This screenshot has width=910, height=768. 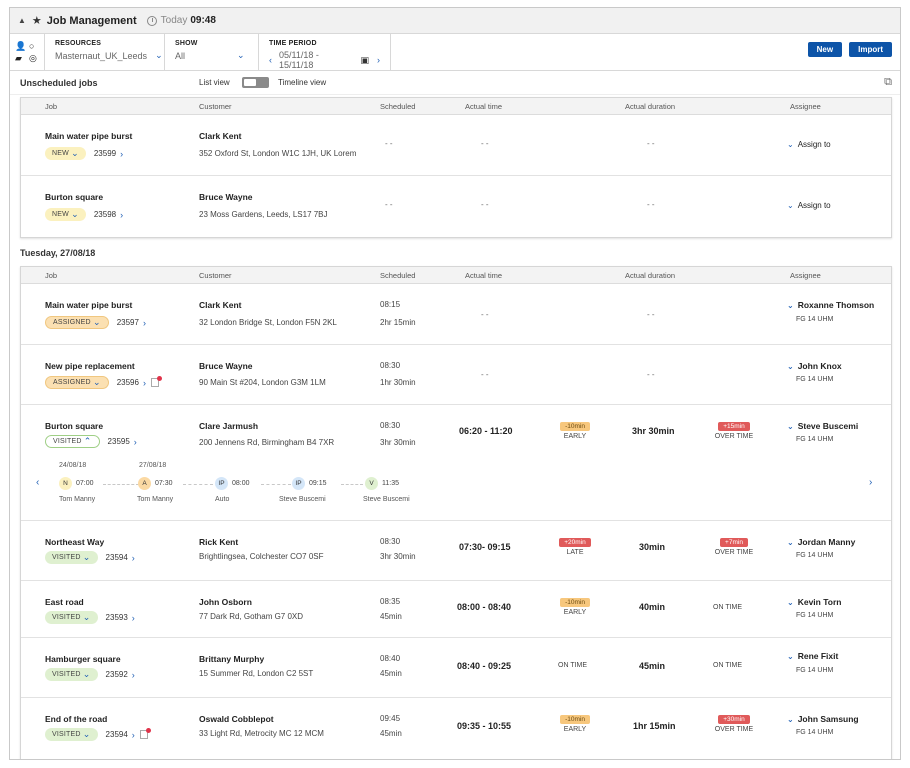 What do you see at coordinates (20, 58) in the screenshot?
I see `truck-icon: ▰` at bounding box center [20, 58].